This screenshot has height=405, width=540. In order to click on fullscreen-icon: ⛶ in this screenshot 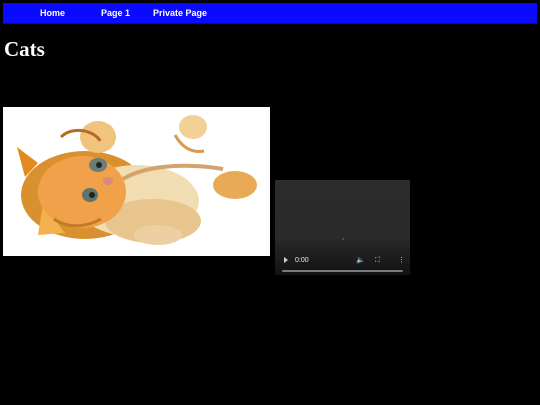, I will do `click(377, 261)`.